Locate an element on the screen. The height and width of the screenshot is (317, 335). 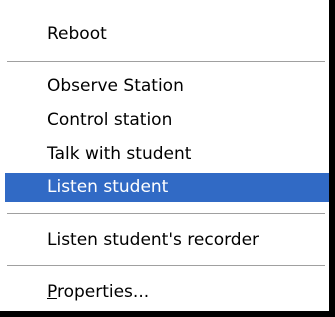
menu-item-talk-with-student: Talk with student is located at coordinates (167, 154).